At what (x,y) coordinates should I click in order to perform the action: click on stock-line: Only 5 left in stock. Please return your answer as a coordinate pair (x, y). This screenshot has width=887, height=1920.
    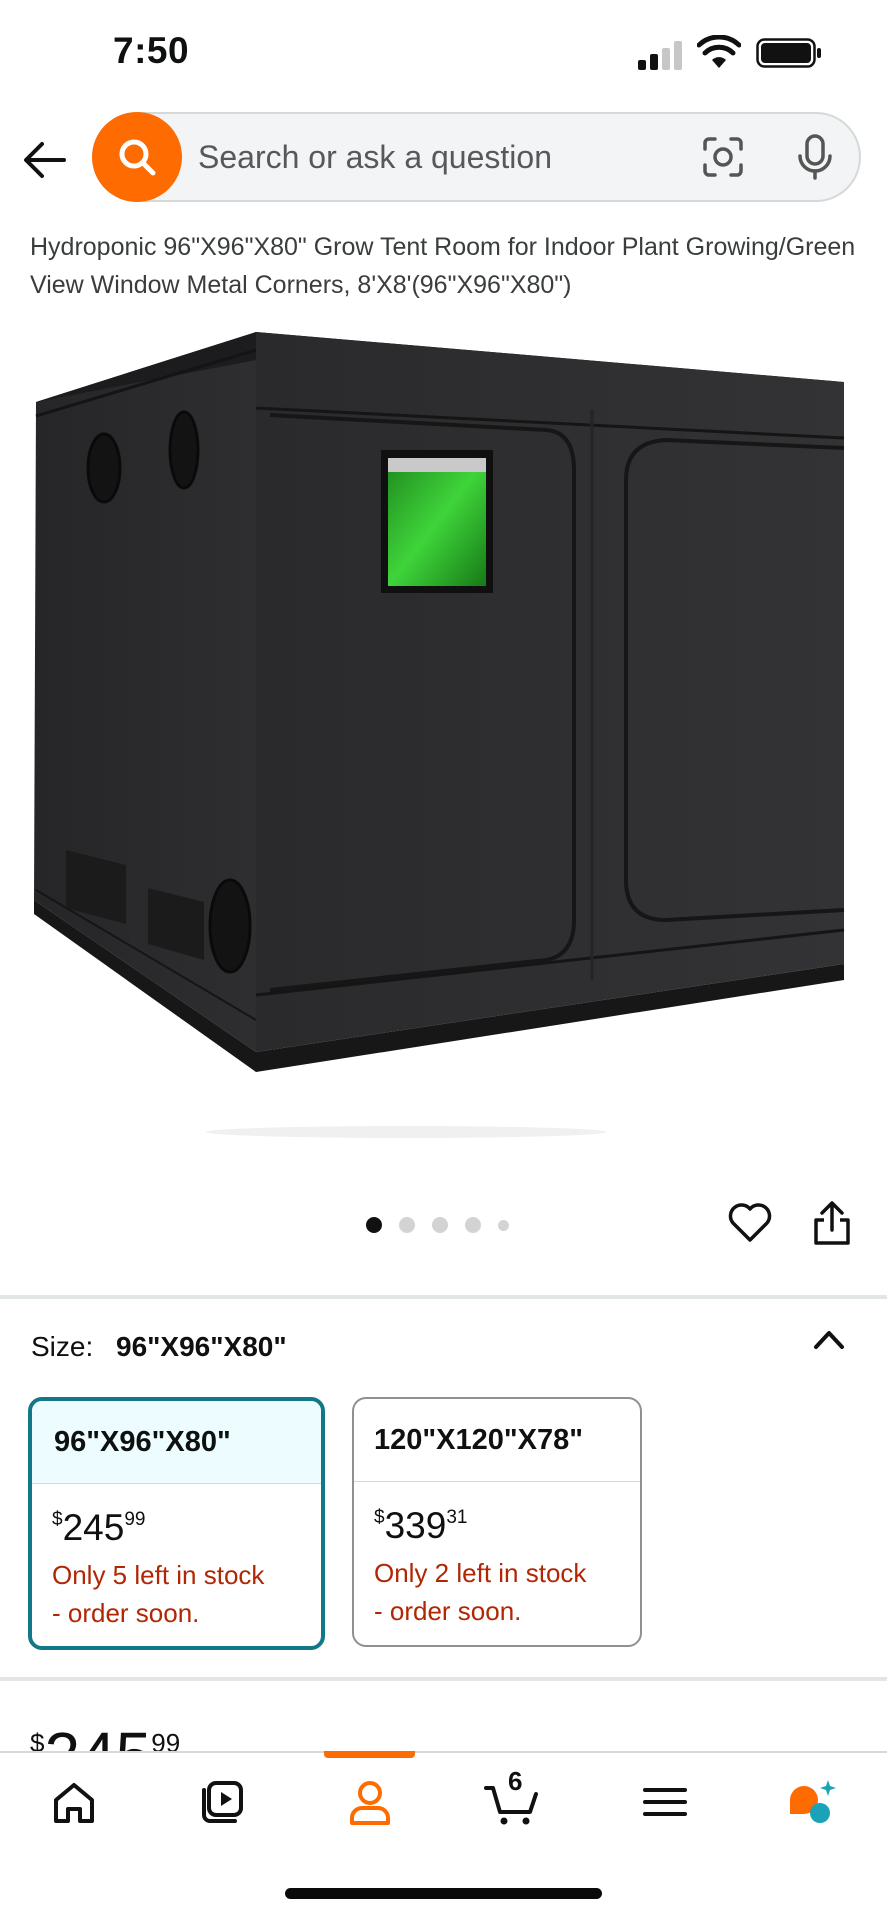
    Looking at the image, I should click on (158, 1575).